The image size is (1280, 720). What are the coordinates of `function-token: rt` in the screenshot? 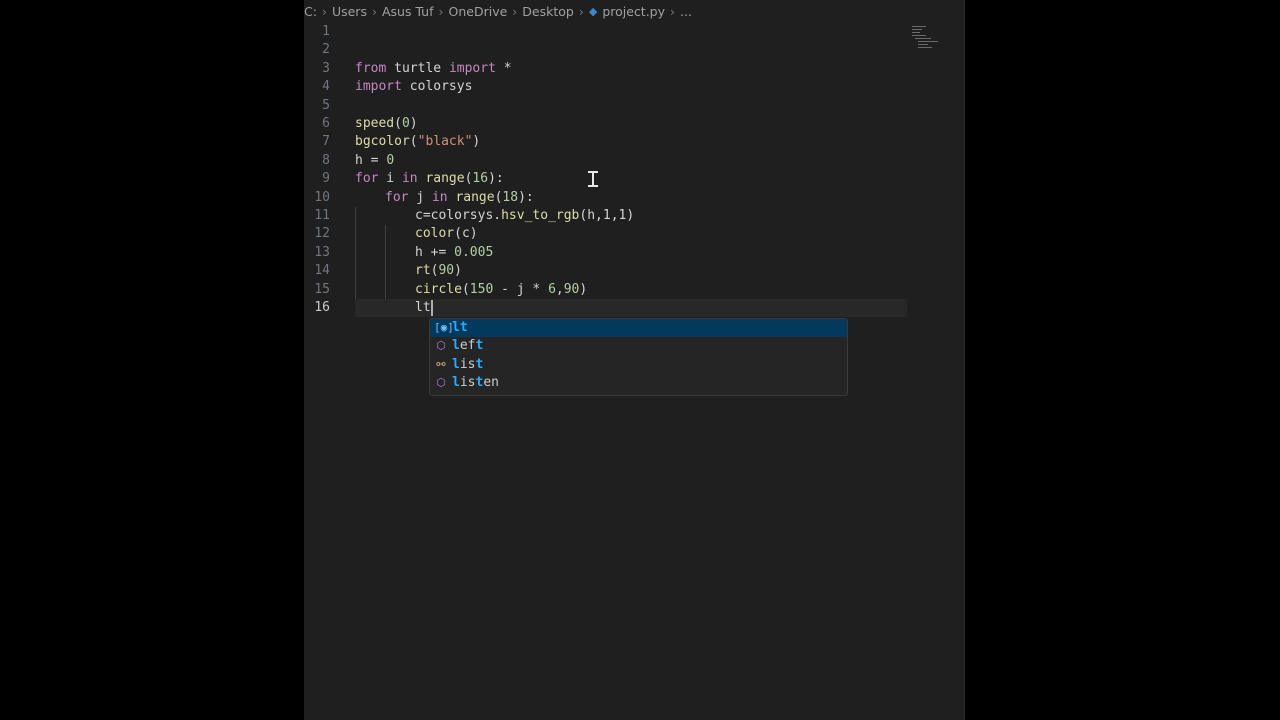 It's located at (423, 271).